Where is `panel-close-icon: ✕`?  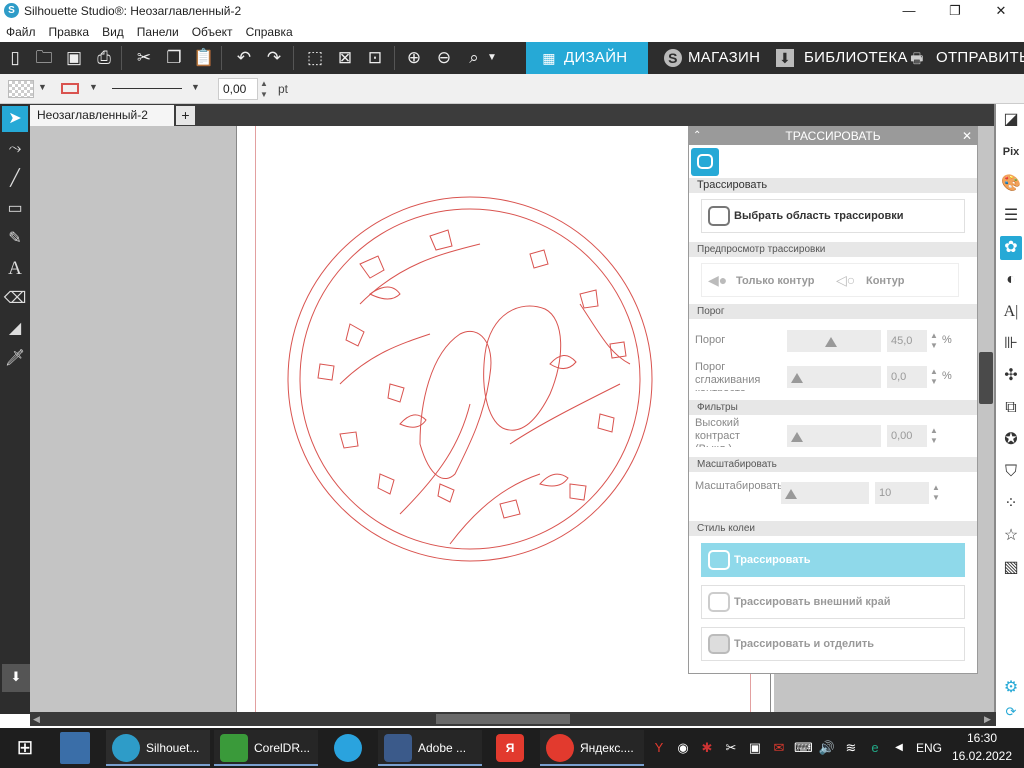
panel-close-icon: ✕ is located at coordinates (967, 136).